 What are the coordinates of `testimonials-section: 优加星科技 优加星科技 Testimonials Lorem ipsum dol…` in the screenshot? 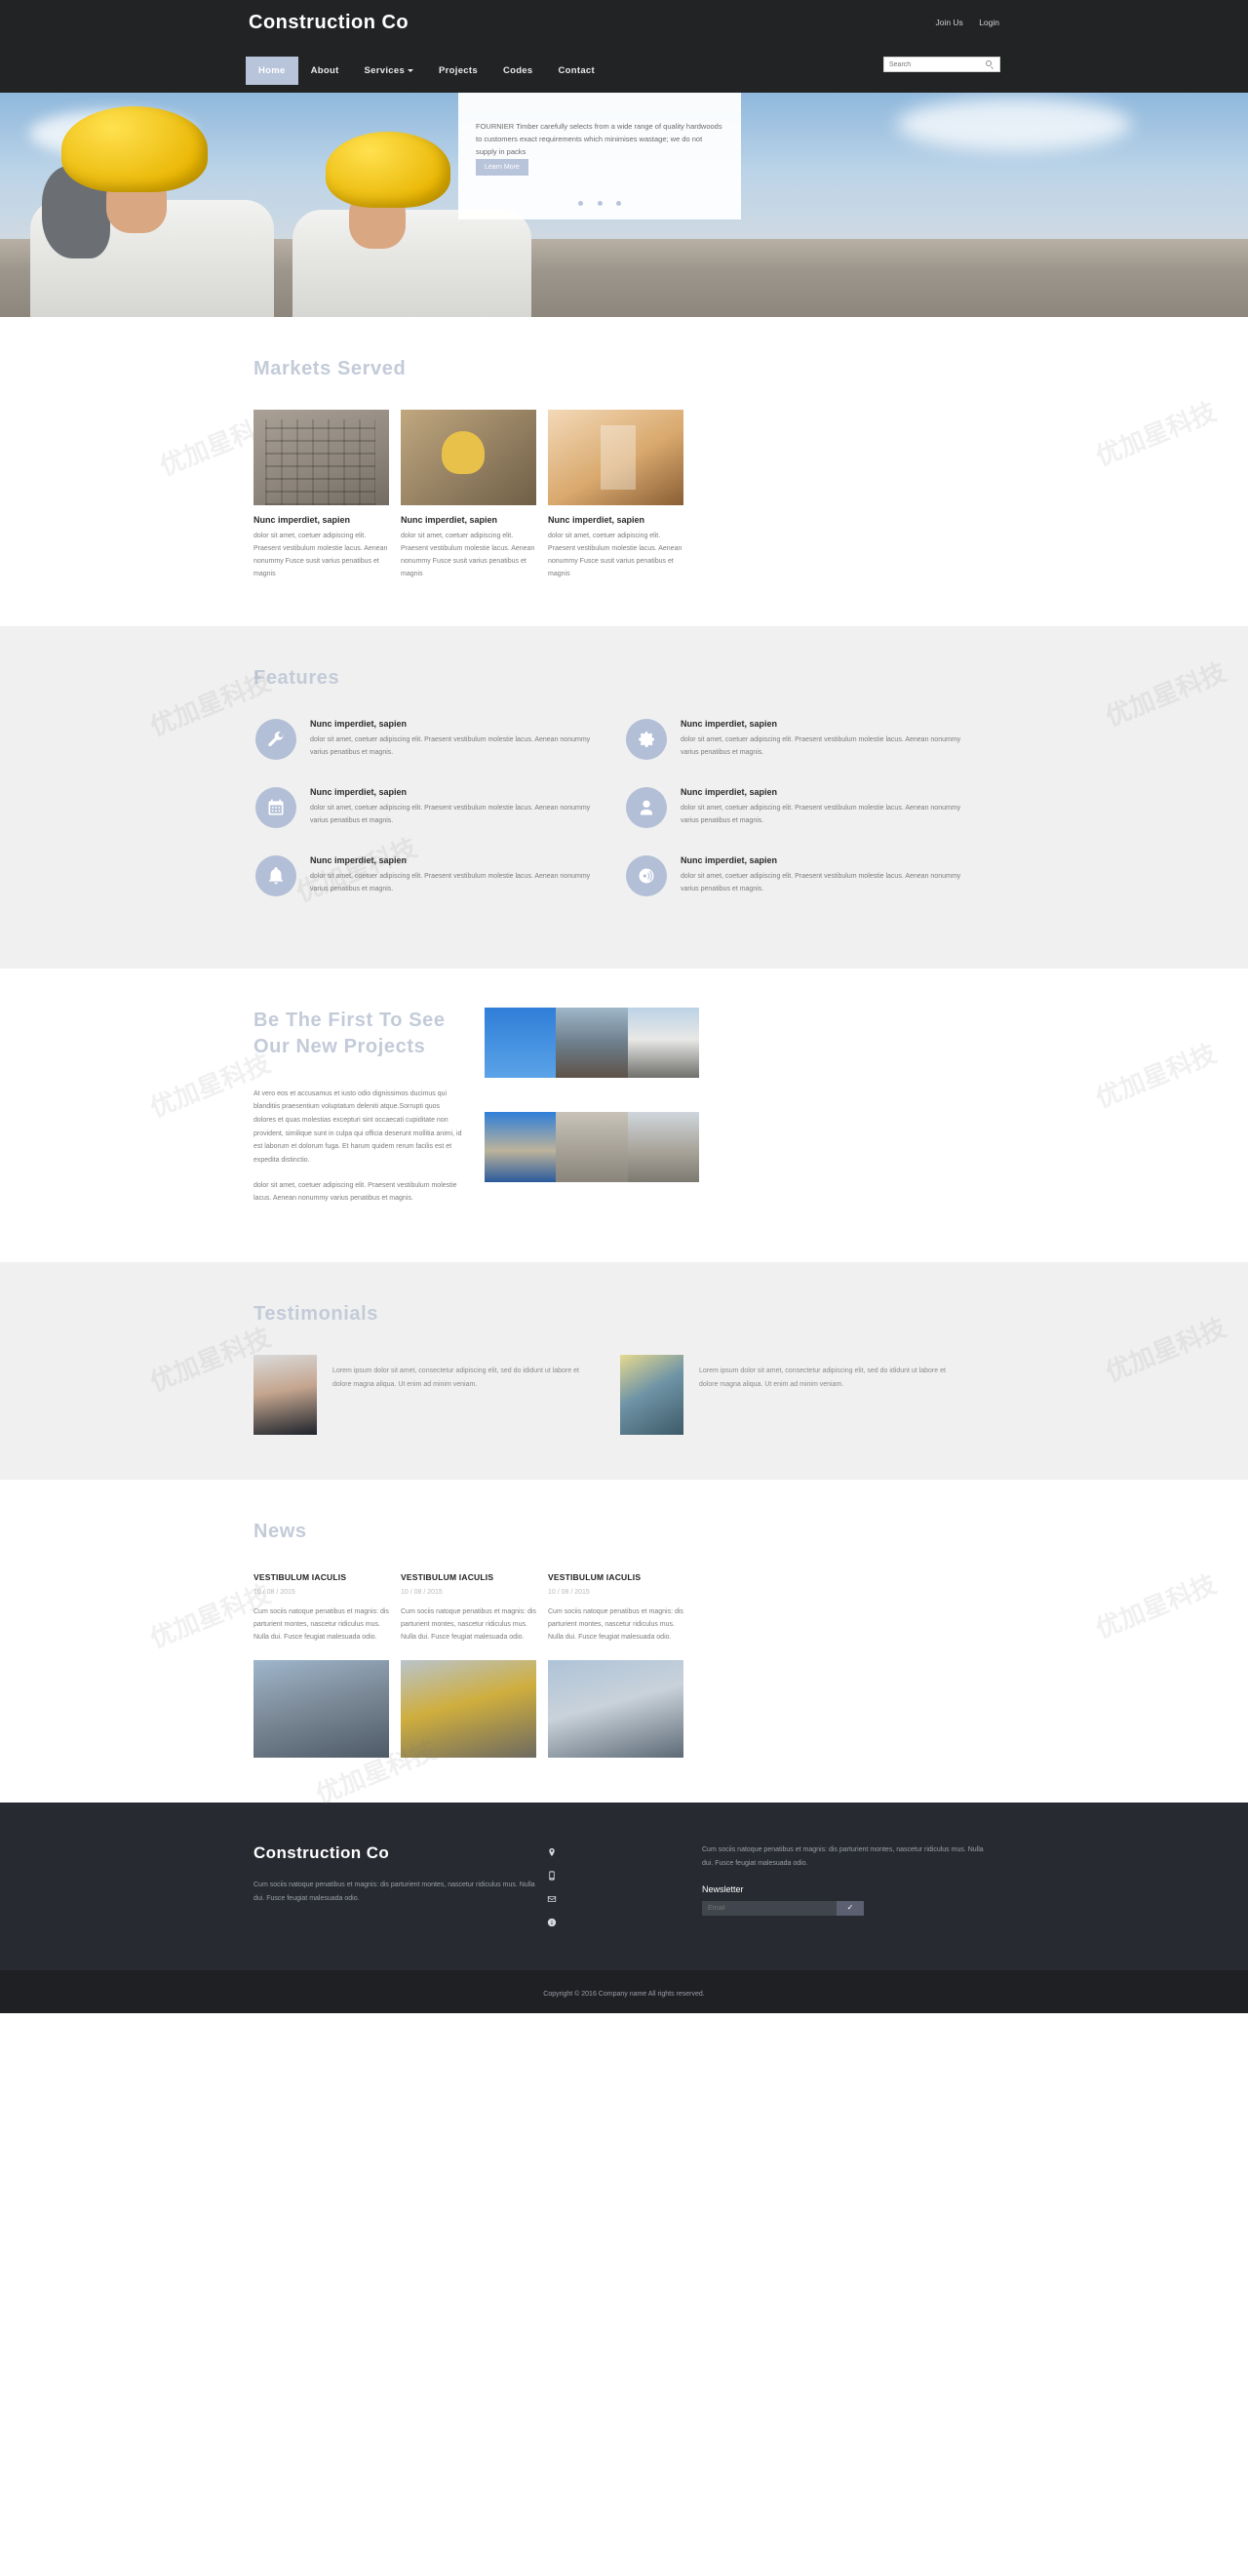 It's located at (624, 1370).